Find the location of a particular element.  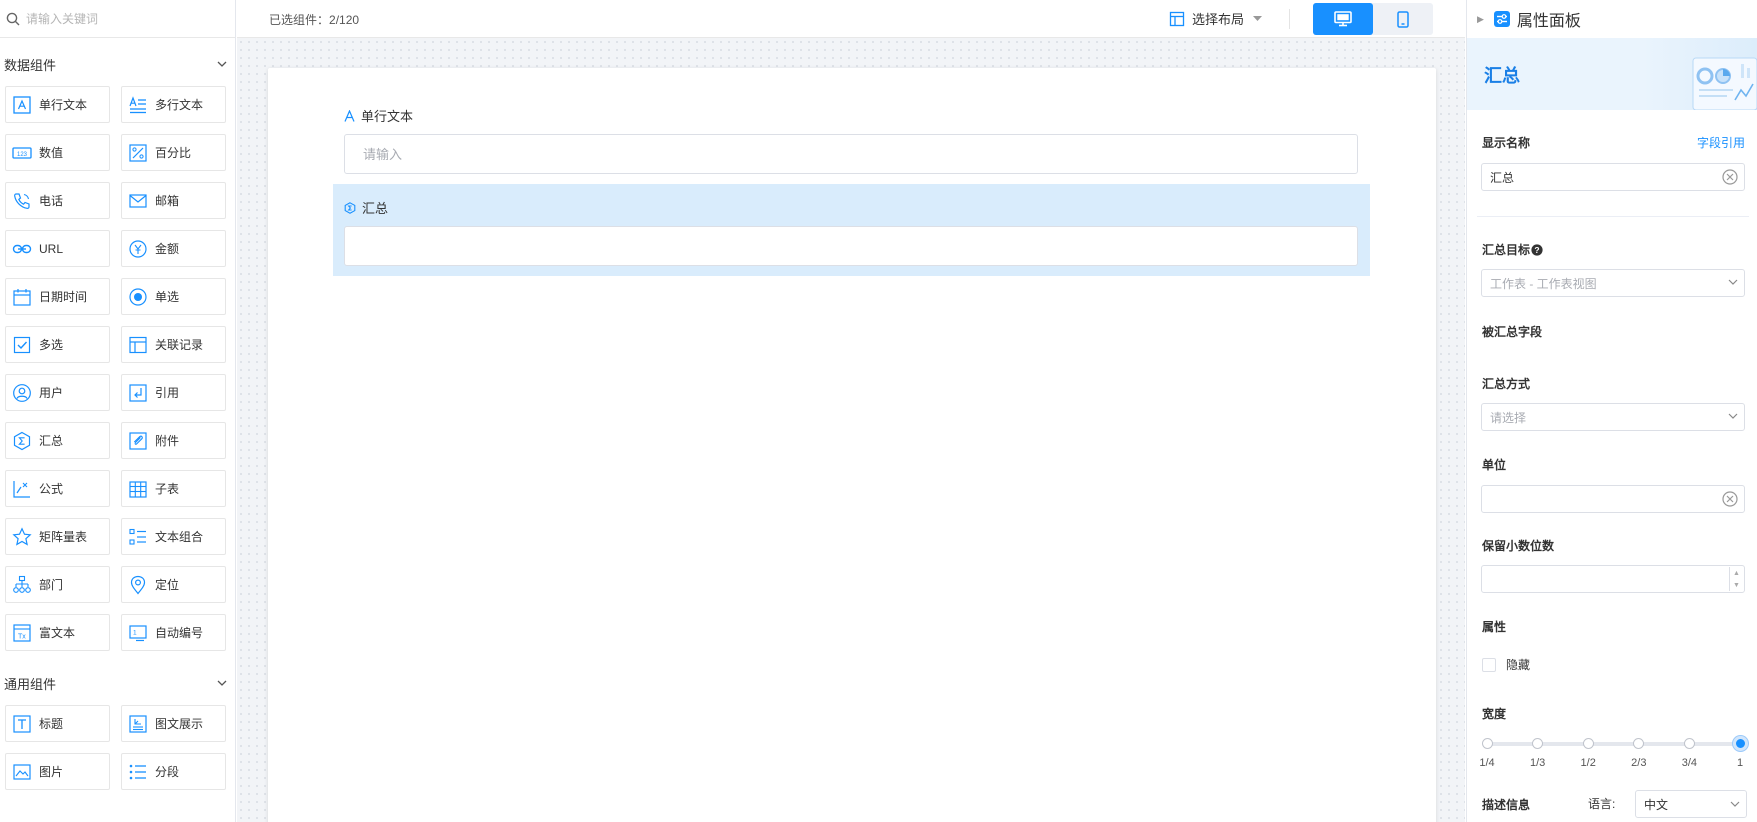

component-item-label: 用户 is located at coordinates (51, 393).